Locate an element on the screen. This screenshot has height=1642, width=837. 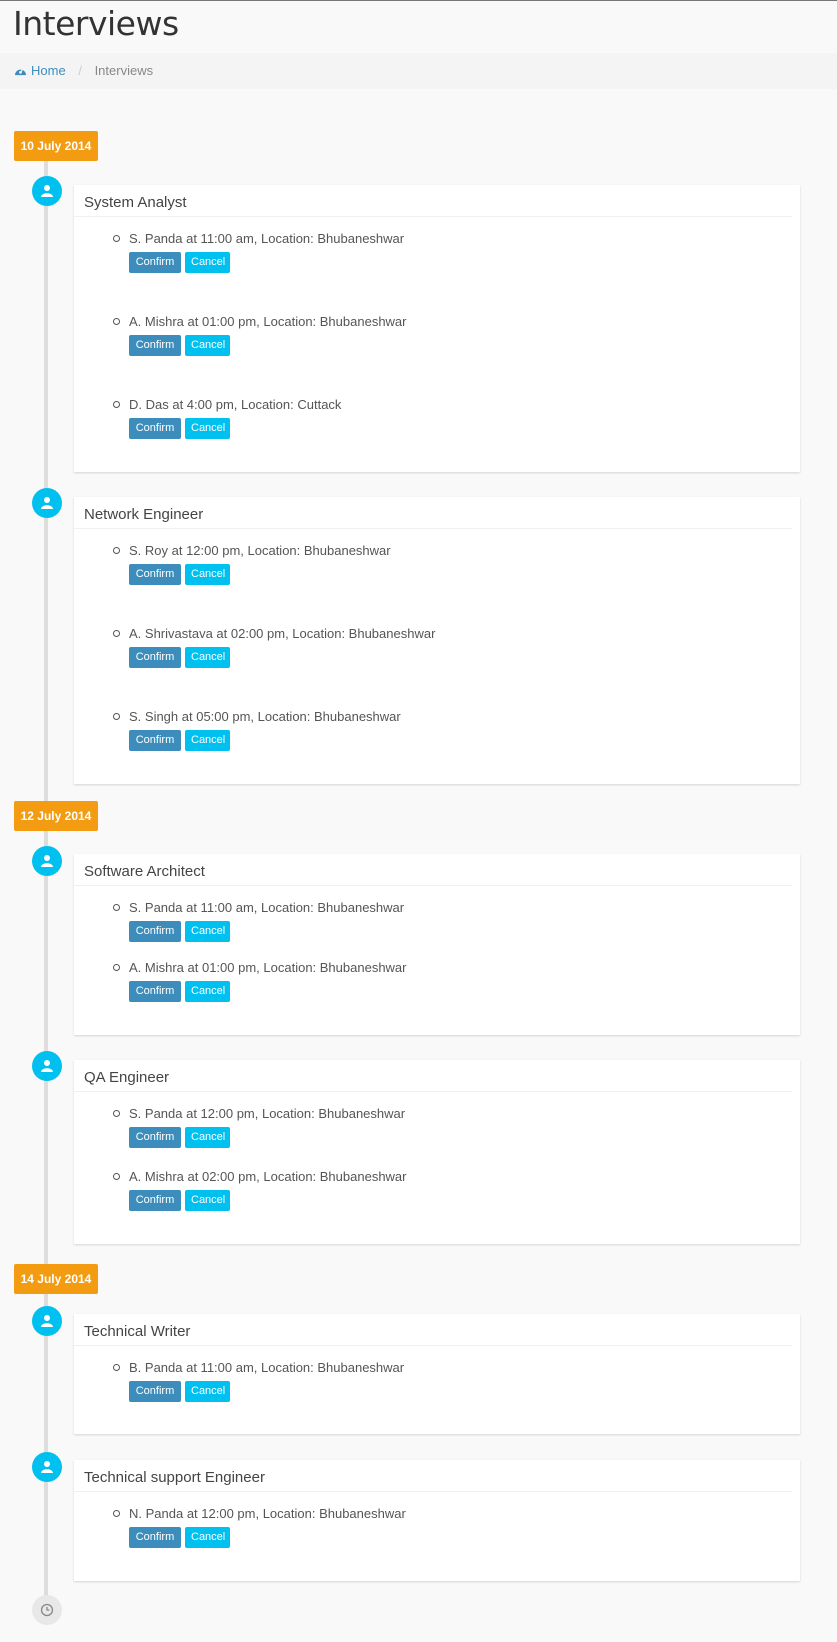
dashboard-icon is located at coordinates (20, 72).